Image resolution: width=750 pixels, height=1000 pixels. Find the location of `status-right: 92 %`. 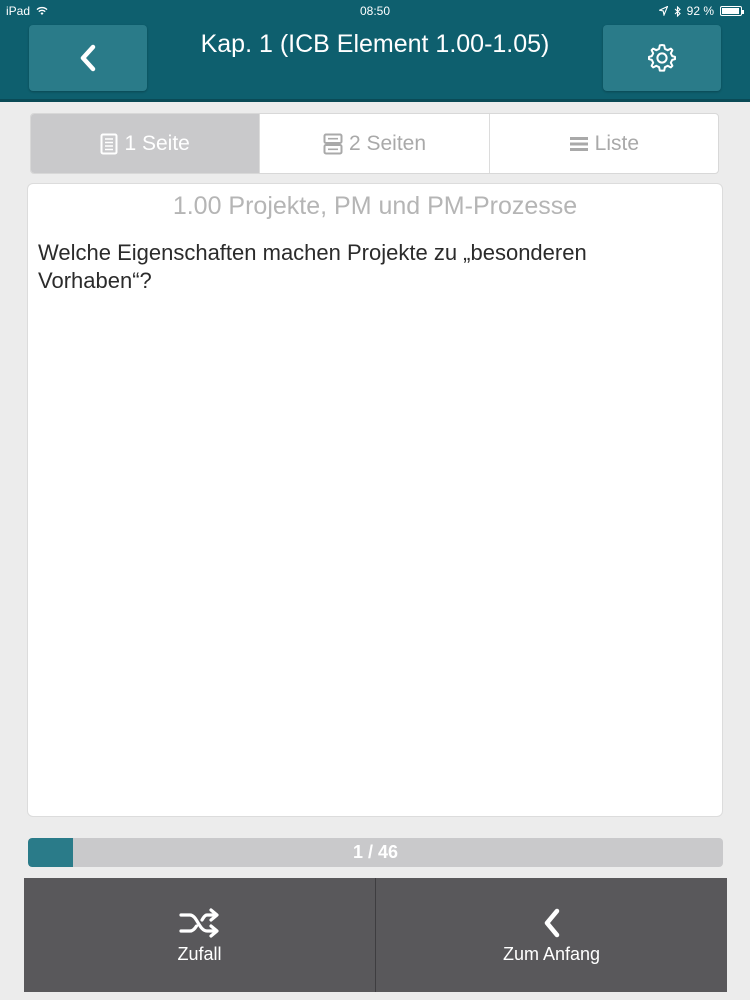

status-right: 92 % is located at coordinates (701, 11).